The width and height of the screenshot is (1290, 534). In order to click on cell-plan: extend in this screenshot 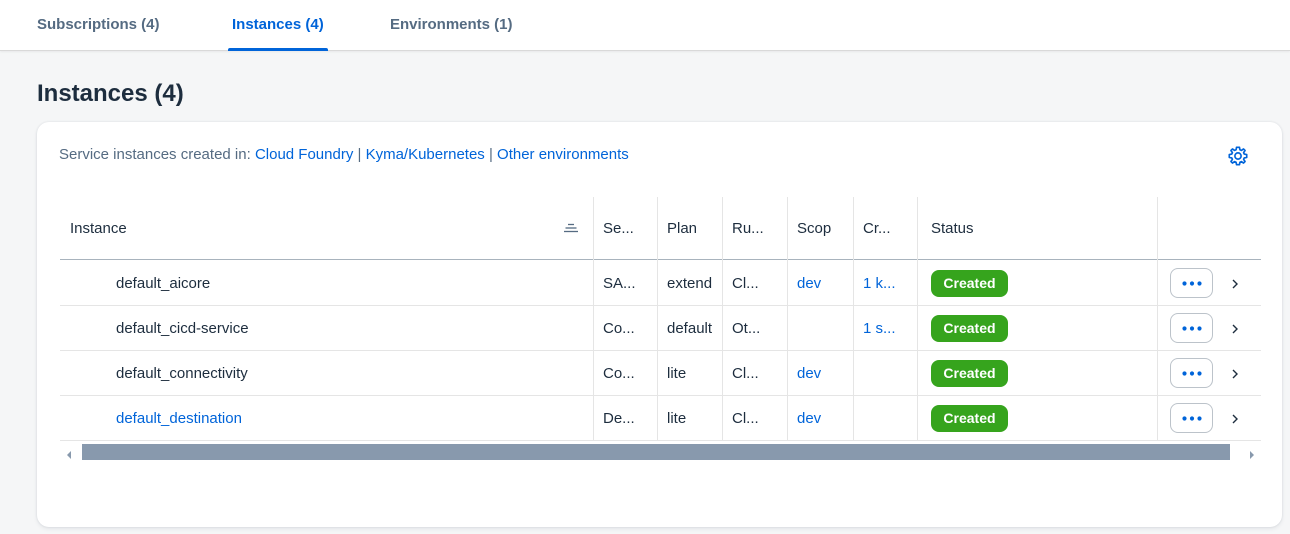, I will do `click(690, 283)`.